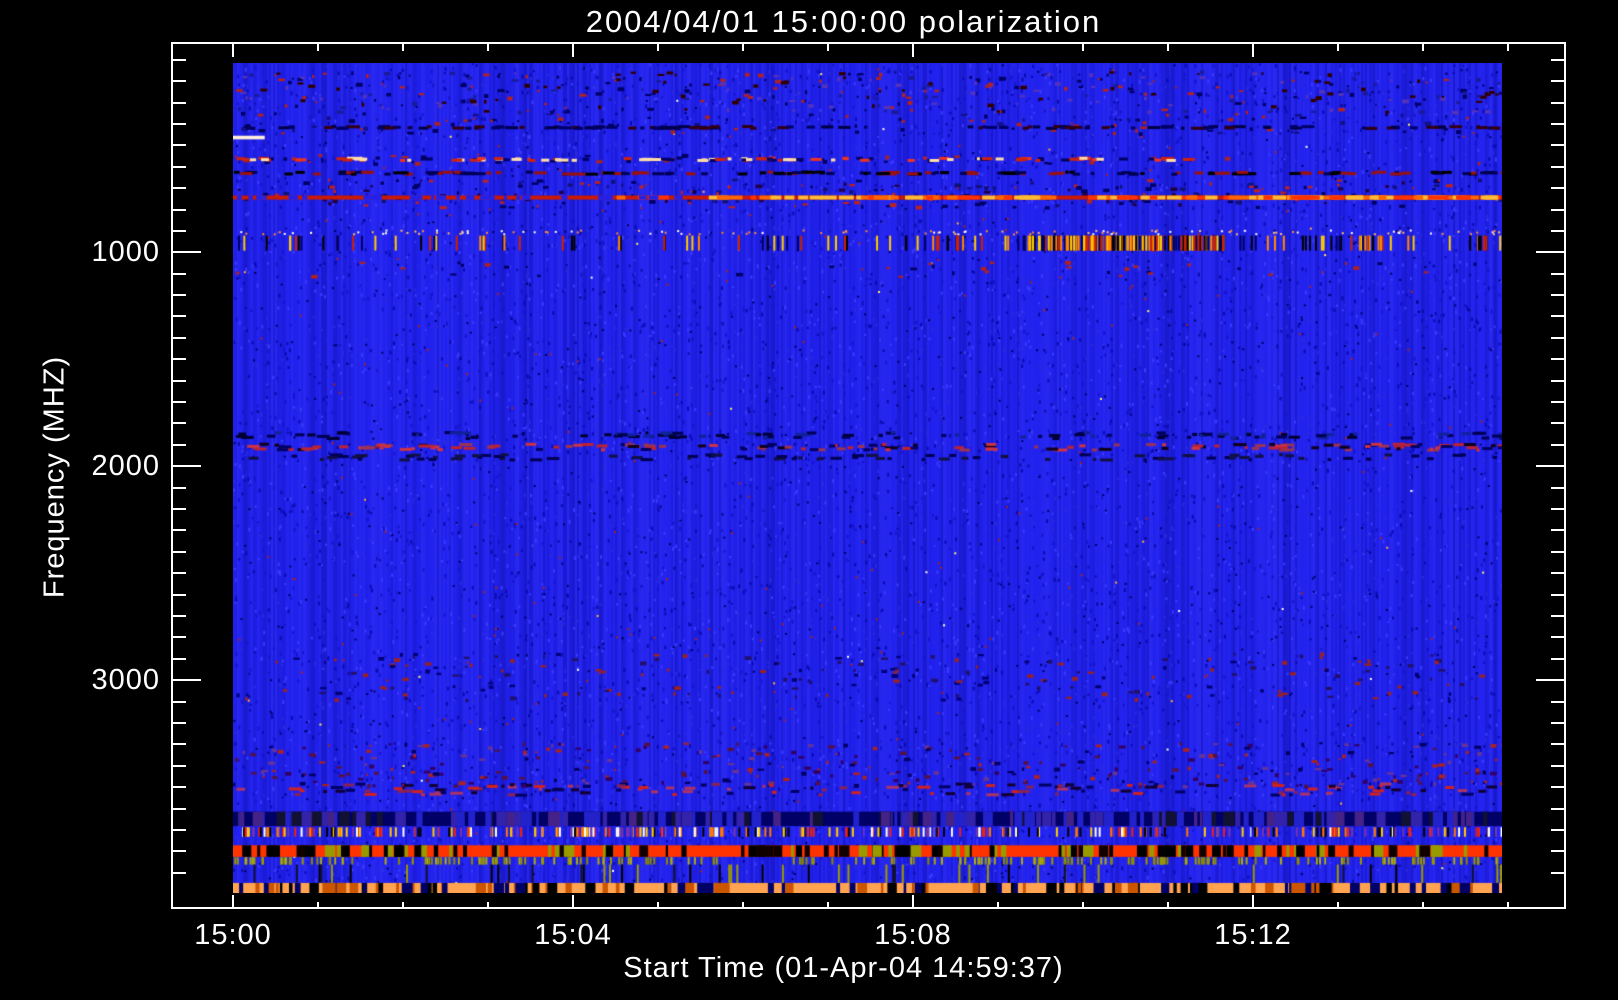 Image resolution: width=1618 pixels, height=1000 pixels. I want to click on chart-title: 2004/04/01 15:00:00 polarization, so click(843, 21).